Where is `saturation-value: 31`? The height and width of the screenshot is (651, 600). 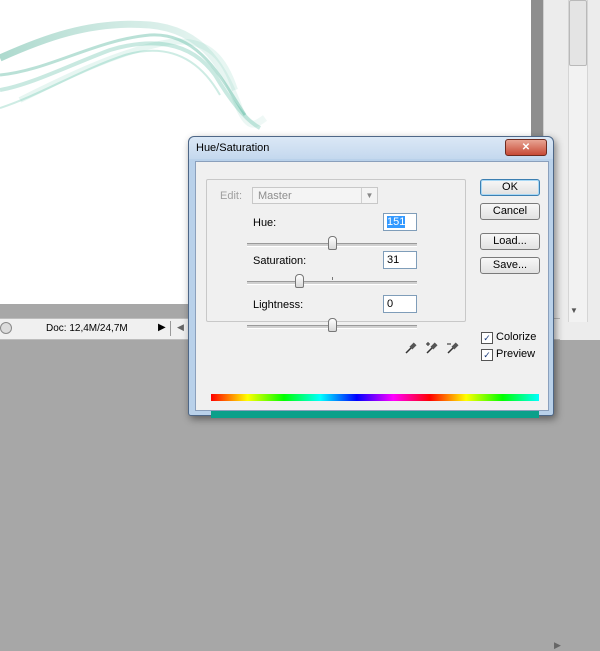 saturation-value: 31 is located at coordinates (393, 260).